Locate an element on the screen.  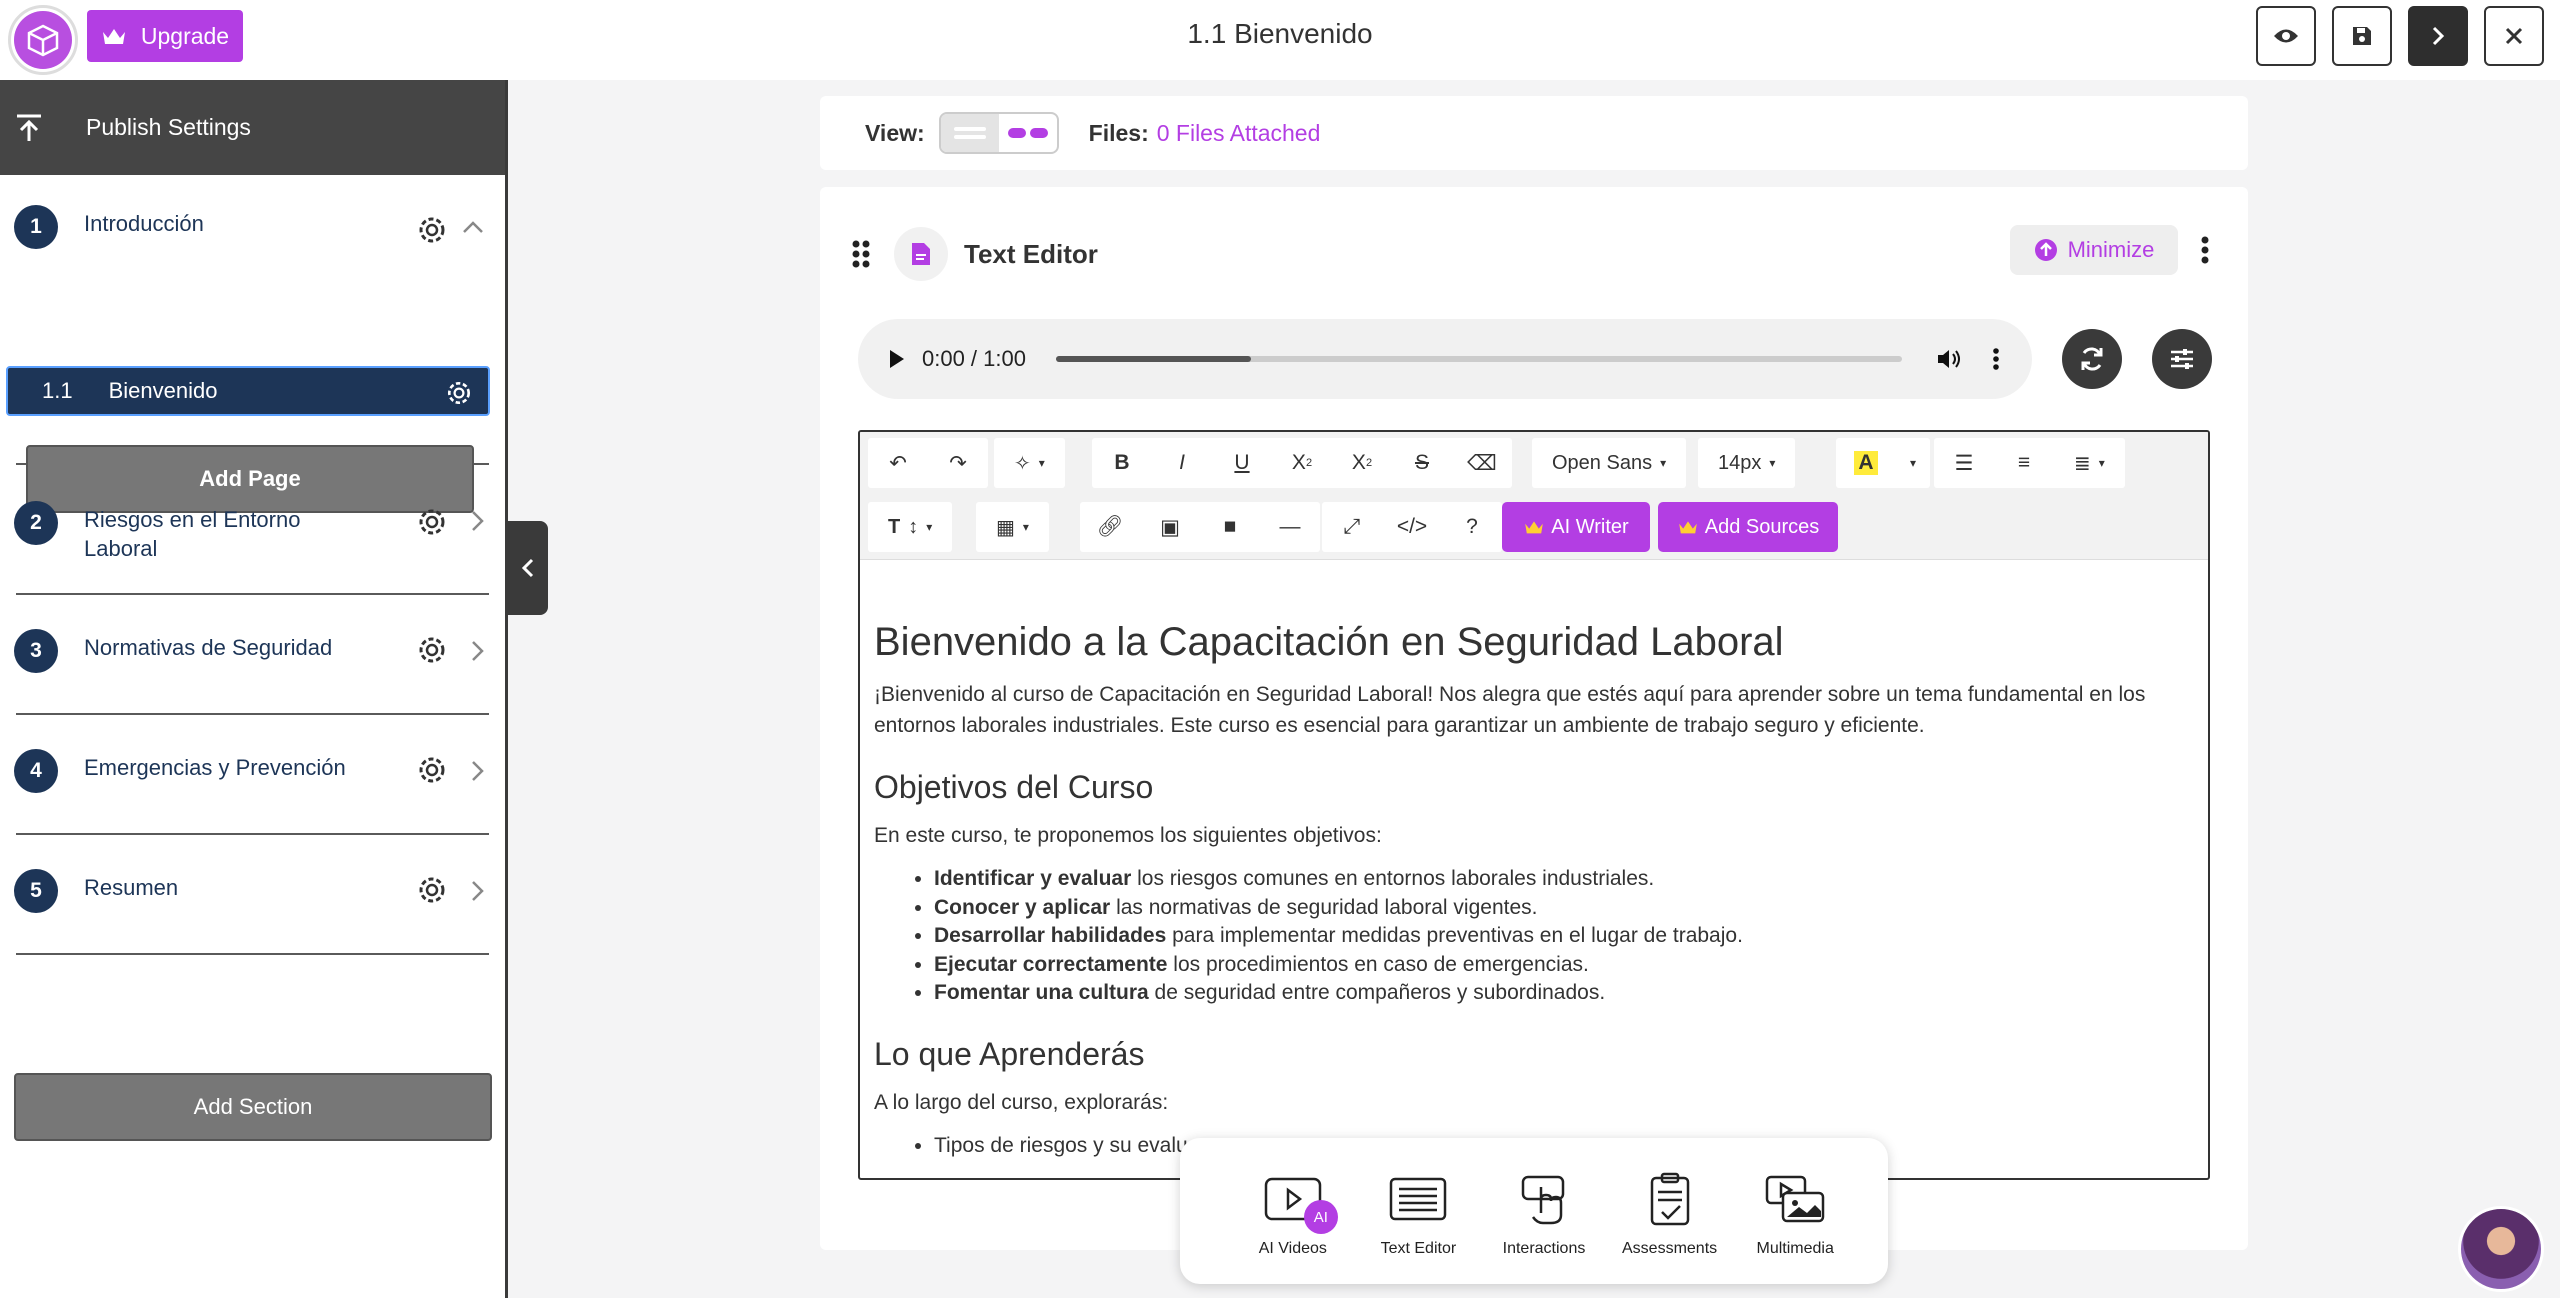
close-icon is located at coordinates (2514, 36).